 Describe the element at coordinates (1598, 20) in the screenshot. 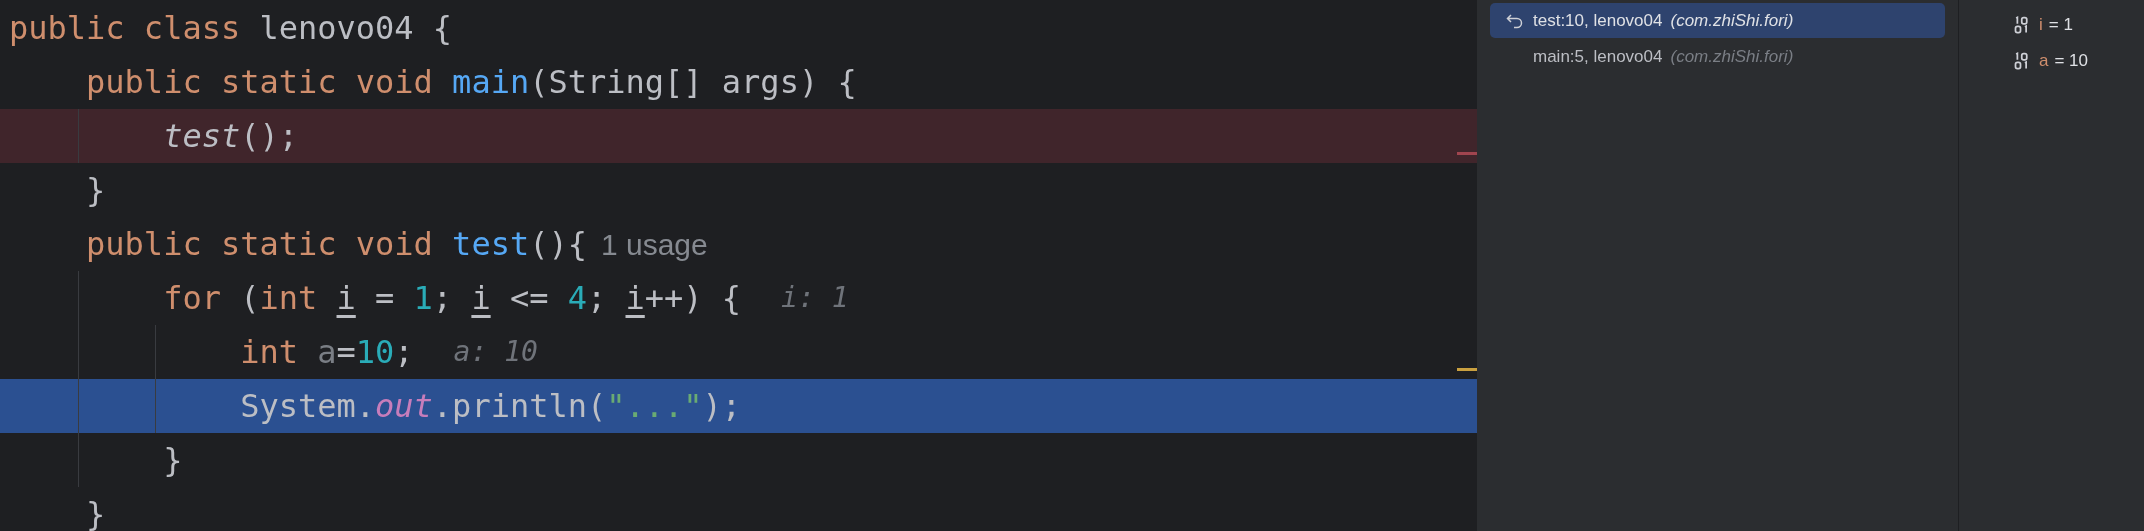

I see `frame-location: test:10, lenovo04` at that location.